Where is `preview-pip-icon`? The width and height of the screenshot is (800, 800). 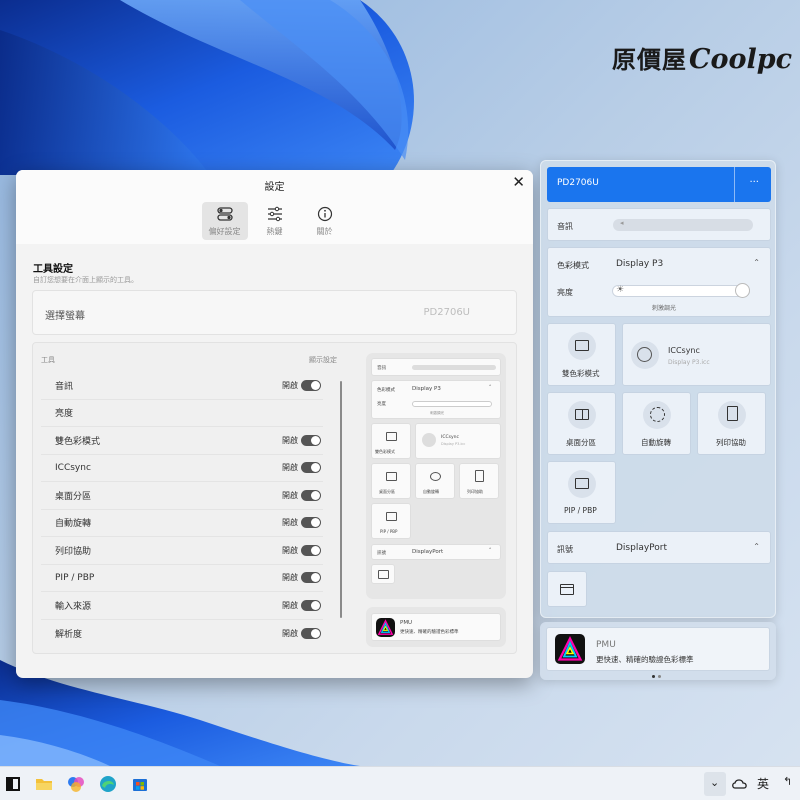
preview-pip-icon is located at coordinates (391, 516).